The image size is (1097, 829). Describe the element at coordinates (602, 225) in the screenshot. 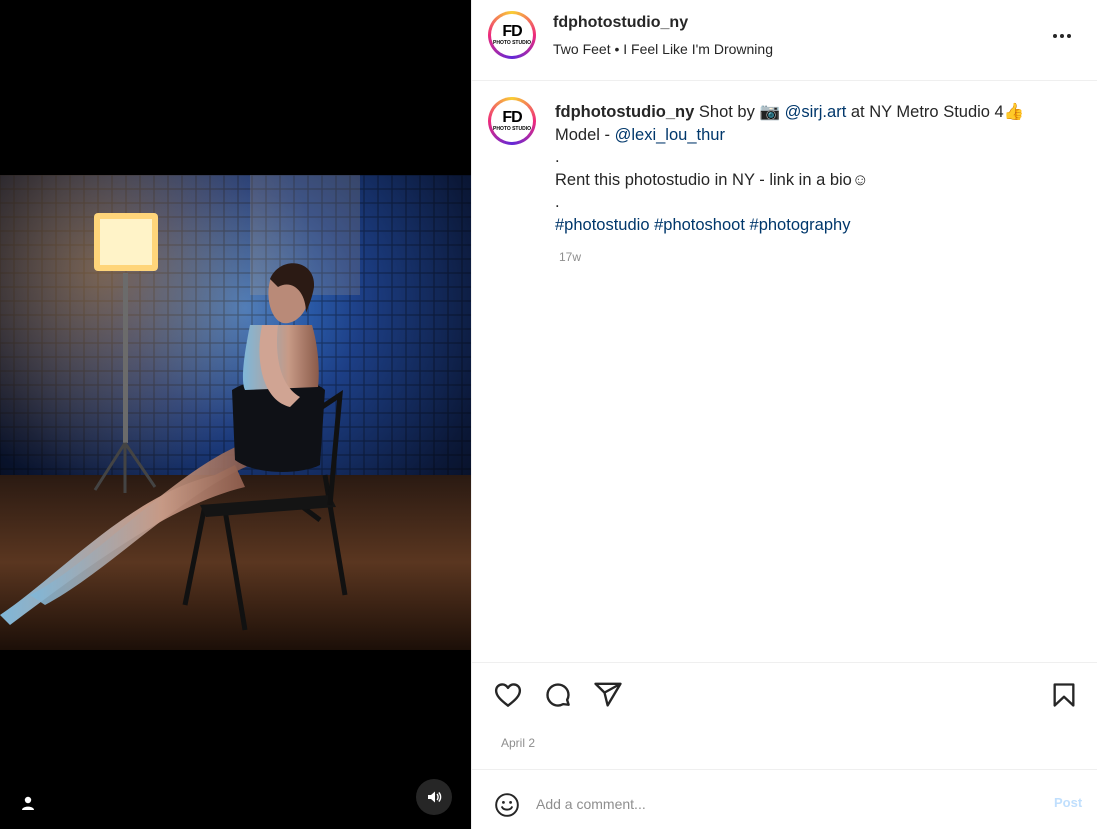

I see `hashtag-photostudio: #photostudio` at that location.